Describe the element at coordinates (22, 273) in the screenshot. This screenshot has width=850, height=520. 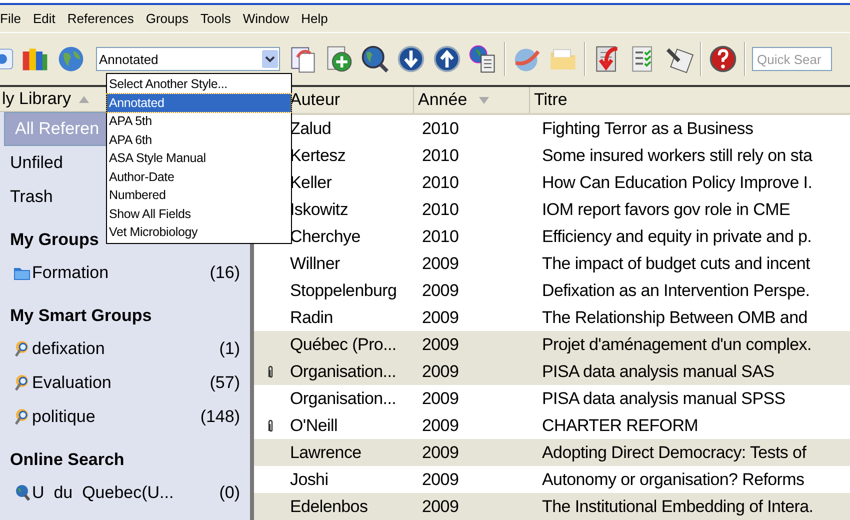
I see `folder-icon` at that location.